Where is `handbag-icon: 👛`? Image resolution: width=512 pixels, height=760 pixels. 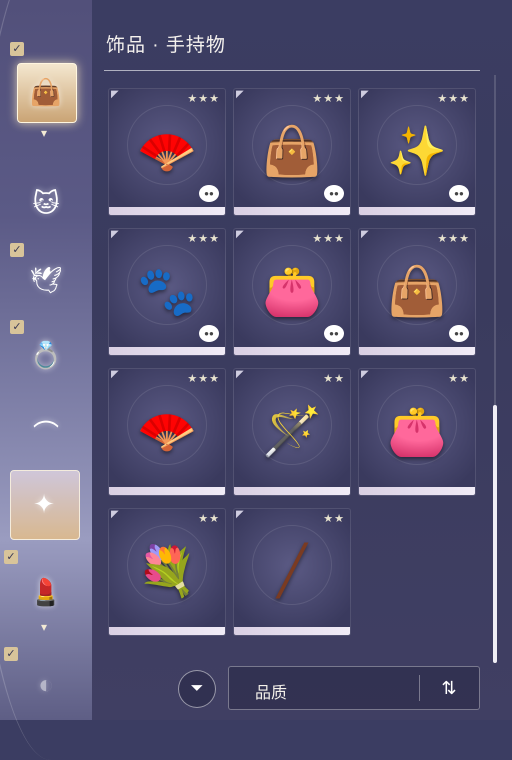 handbag-icon: 👛 is located at coordinates (292, 292).